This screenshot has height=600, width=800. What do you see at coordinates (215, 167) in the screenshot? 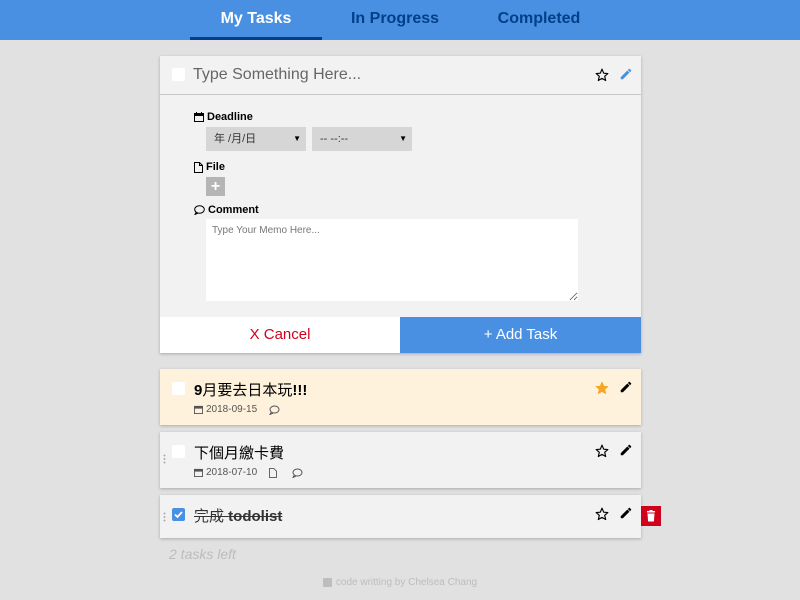
I see `file-label-text: File` at bounding box center [215, 167].